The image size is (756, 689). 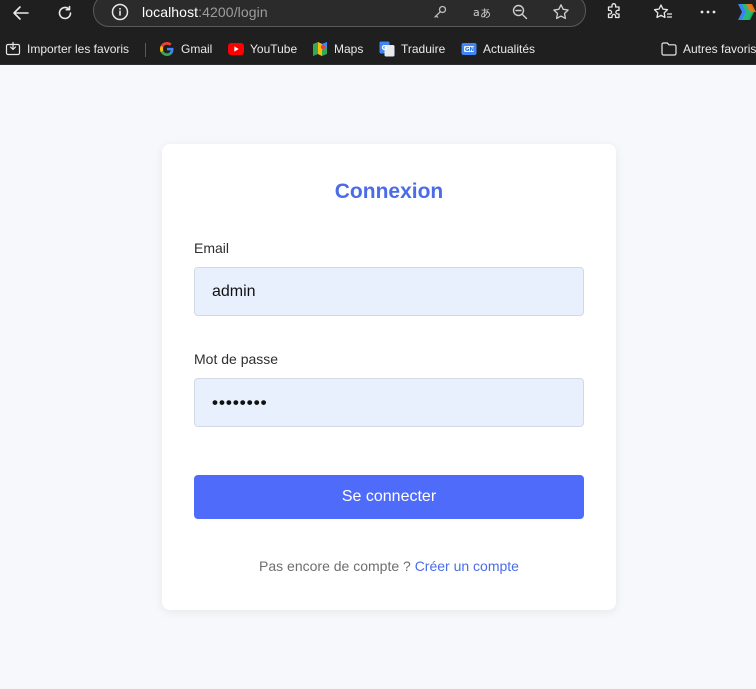 I want to click on back-button, so click(x=21, y=13).